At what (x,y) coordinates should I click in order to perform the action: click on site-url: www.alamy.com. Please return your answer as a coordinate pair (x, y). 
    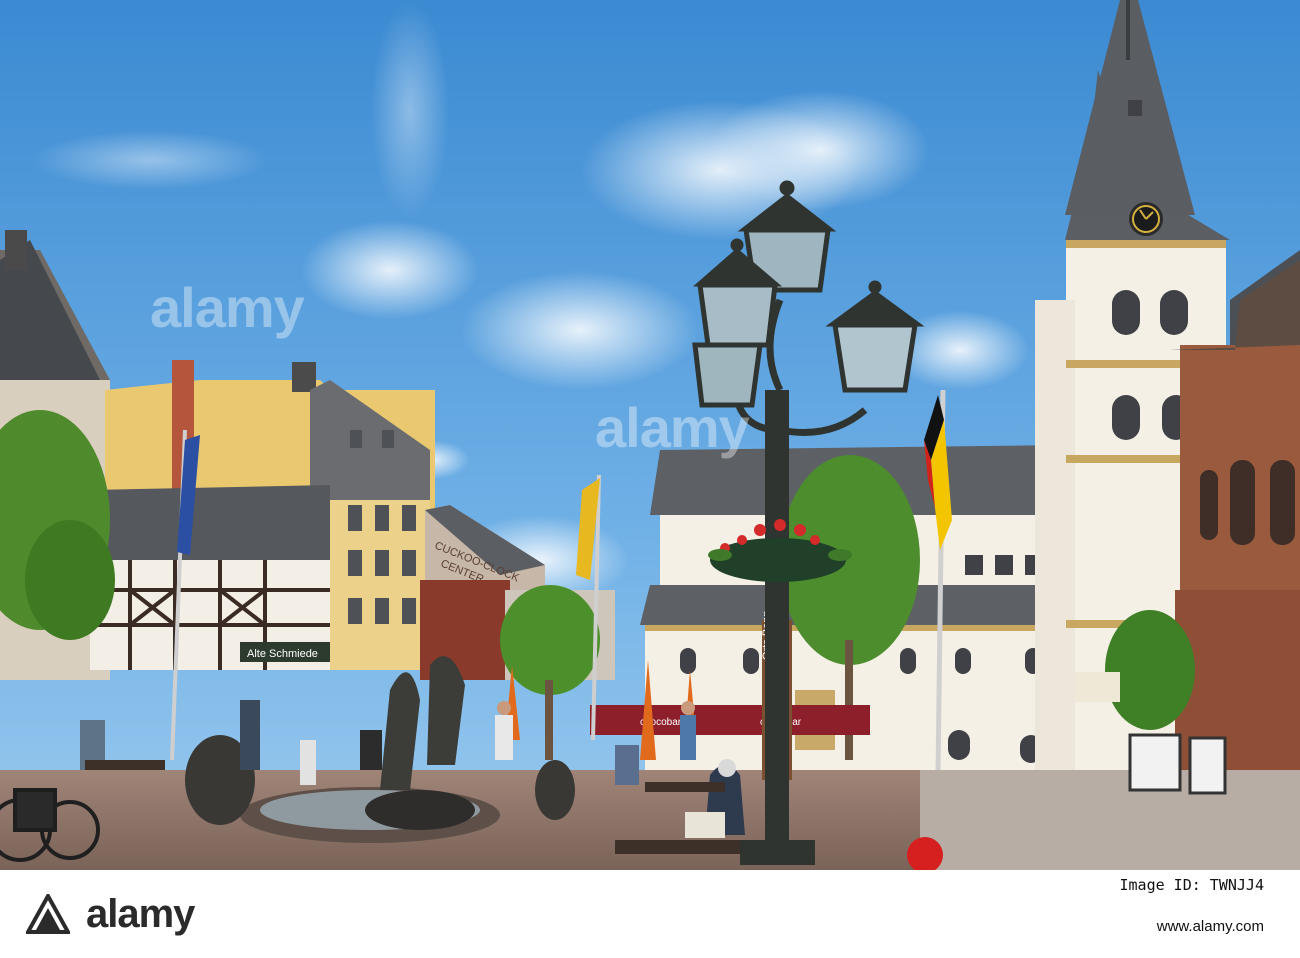
    Looking at the image, I should click on (1210, 926).